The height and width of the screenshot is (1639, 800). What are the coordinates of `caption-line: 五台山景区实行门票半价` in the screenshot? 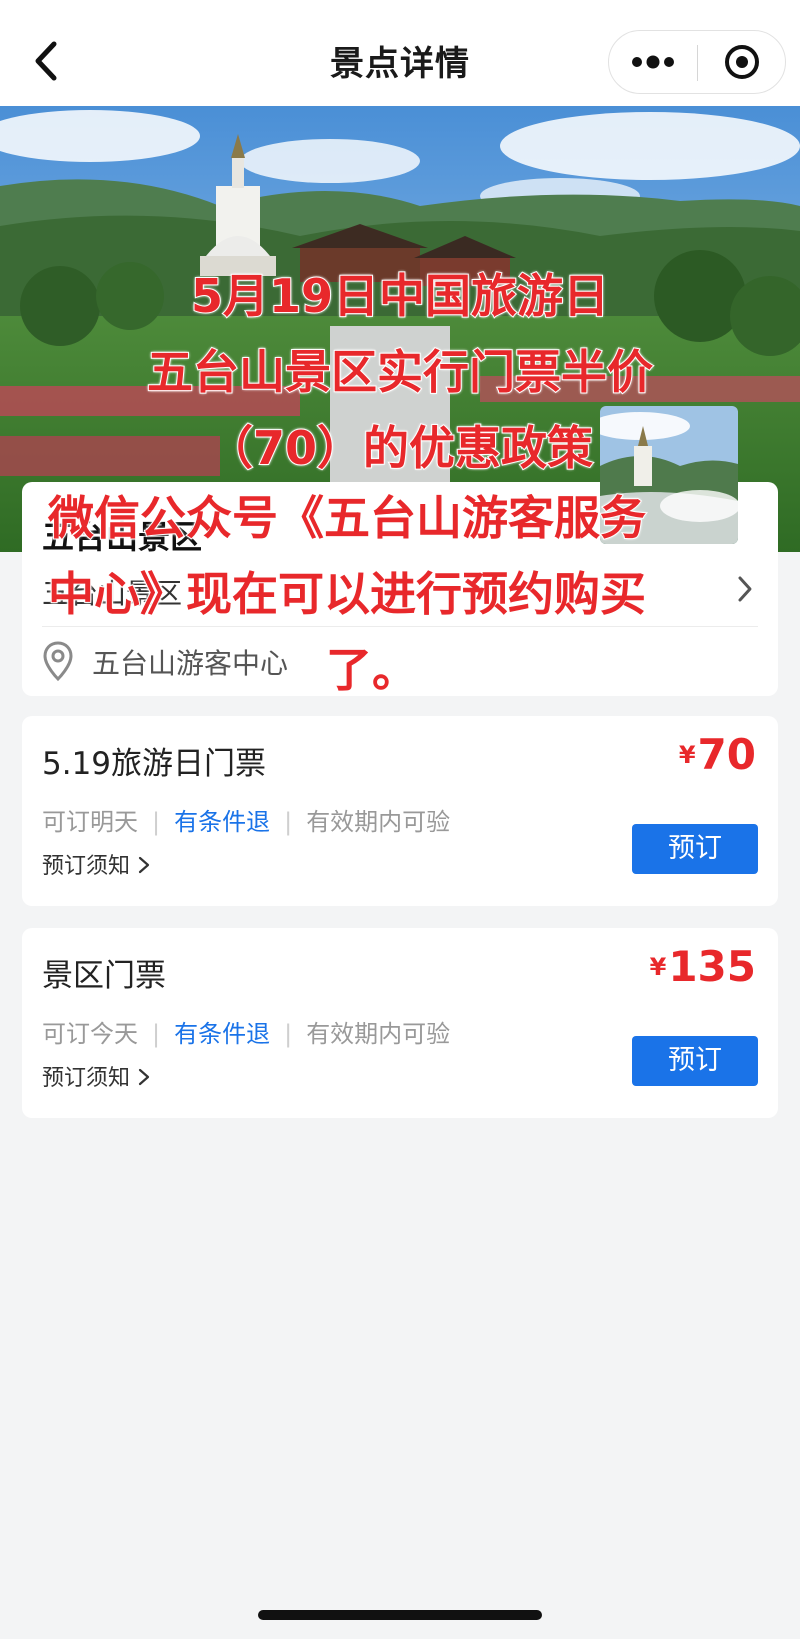 It's located at (400, 372).